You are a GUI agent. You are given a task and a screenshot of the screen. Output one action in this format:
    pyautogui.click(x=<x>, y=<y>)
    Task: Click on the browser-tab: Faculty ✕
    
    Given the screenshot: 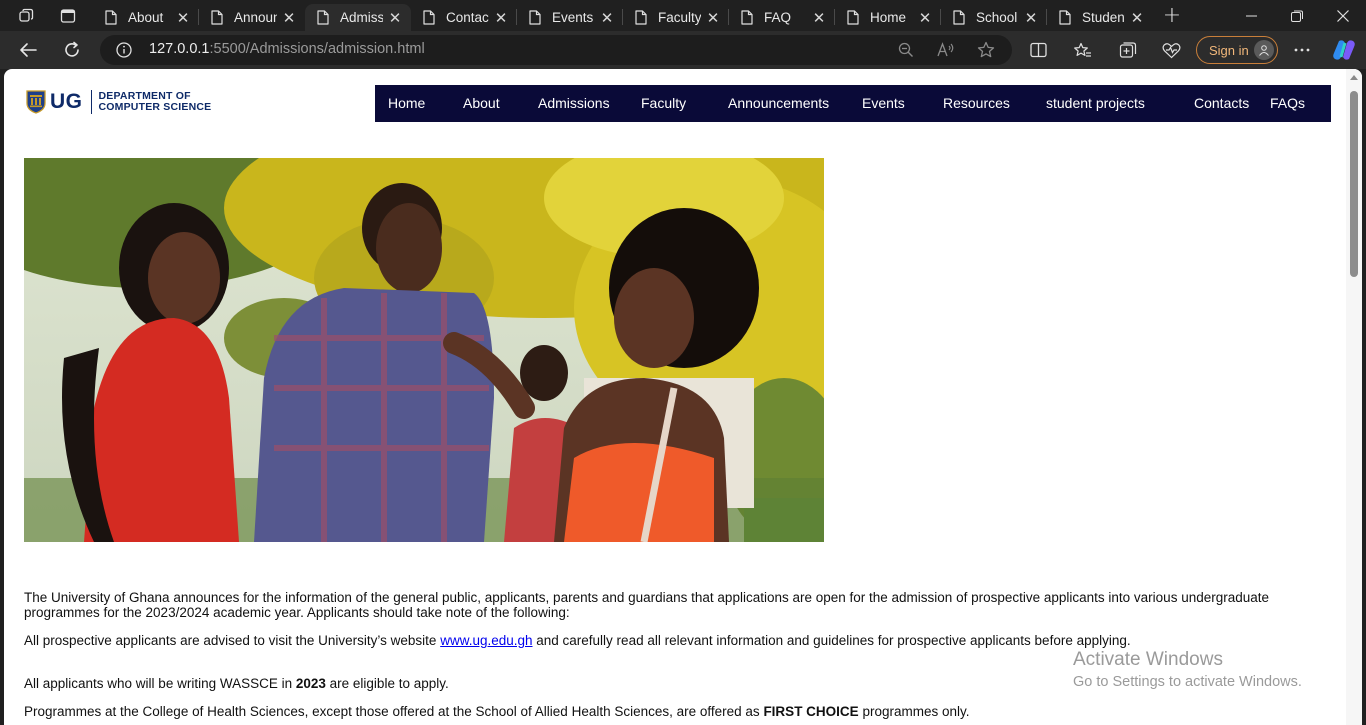 What is the action you would take?
    pyautogui.click(x=676, y=17)
    